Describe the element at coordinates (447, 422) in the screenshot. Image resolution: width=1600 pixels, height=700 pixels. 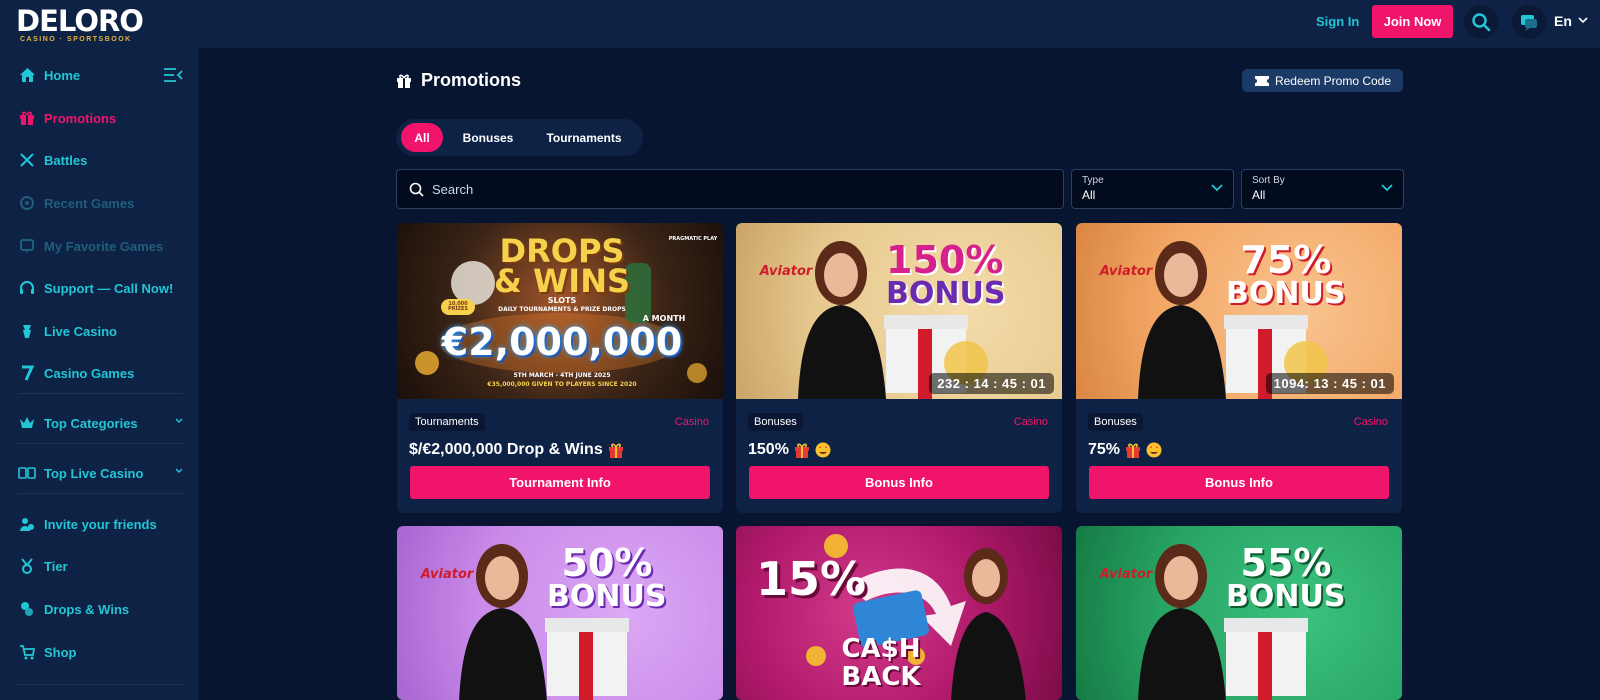
I see `promotion-type-badge: Tournaments` at that location.